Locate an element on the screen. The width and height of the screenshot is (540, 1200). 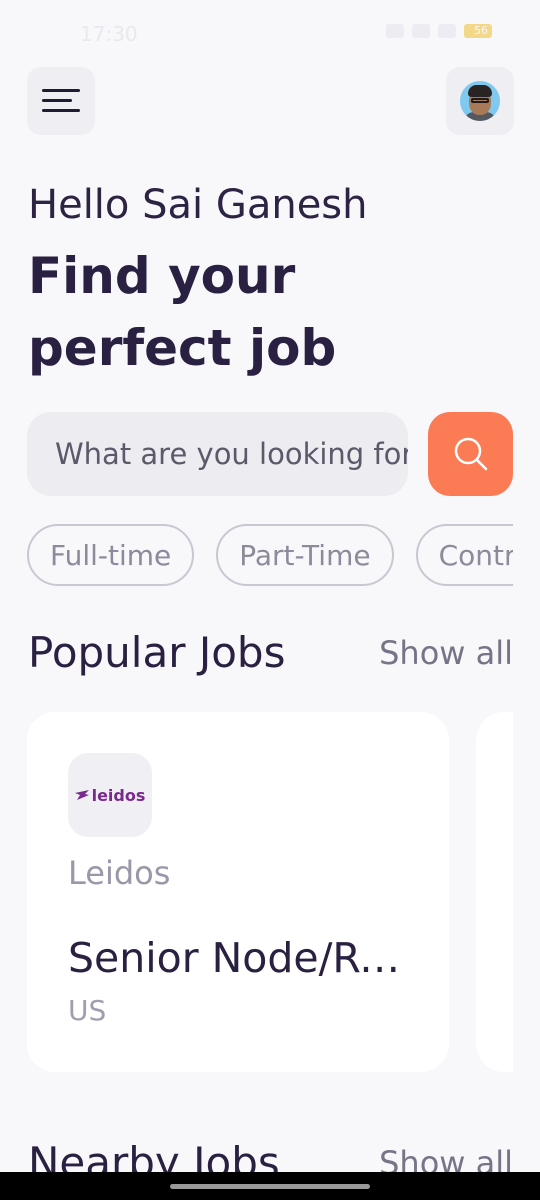
job-card-next is located at coordinates (494, 892).